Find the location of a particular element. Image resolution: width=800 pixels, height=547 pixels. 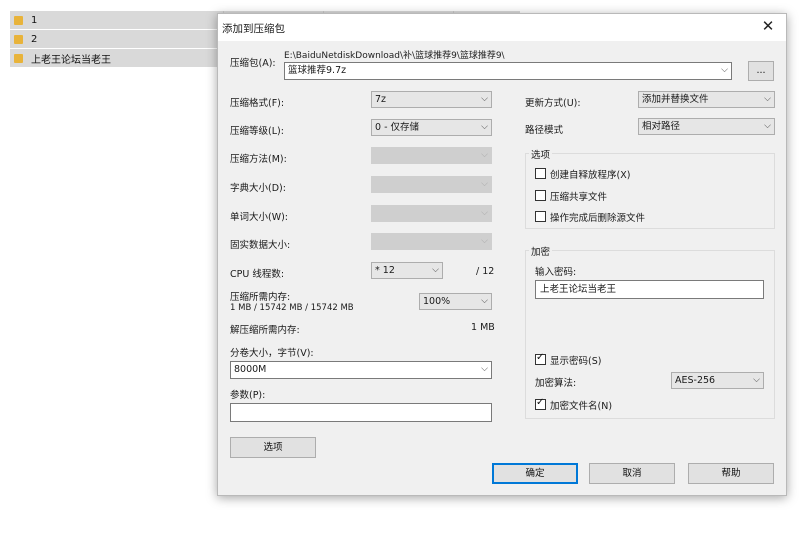

encryption-method-select: AES-256 ⌵ is located at coordinates (717, 380).